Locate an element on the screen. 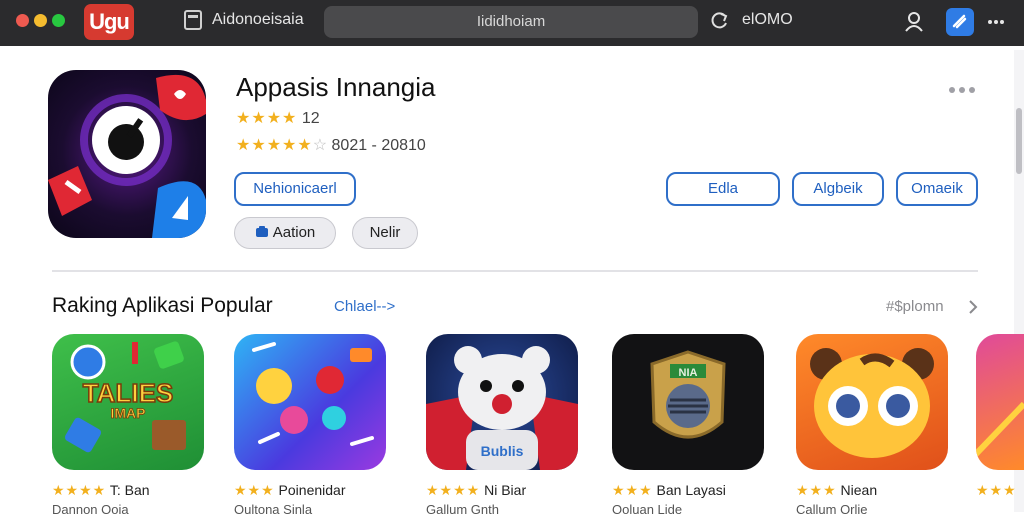 Image resolution: width=1024 pixels, height=517 pixels. section-title: Raking Aplikasi Popular is located at coordinates (162, 305).